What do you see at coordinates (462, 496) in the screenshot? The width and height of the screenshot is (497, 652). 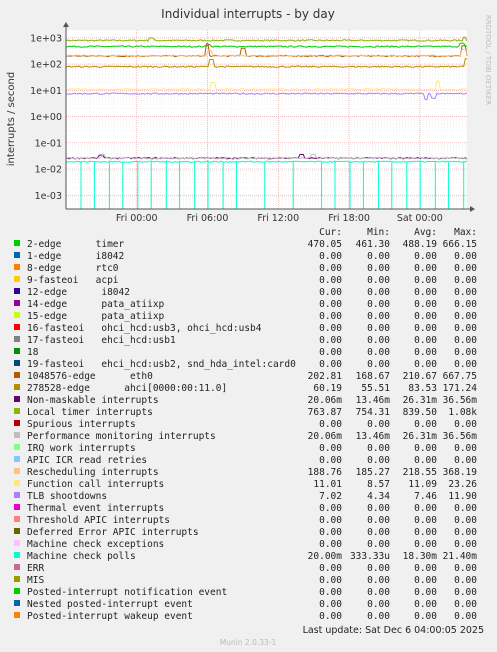 I see `legend-value: 11.90` at bounding box center [462, 496].